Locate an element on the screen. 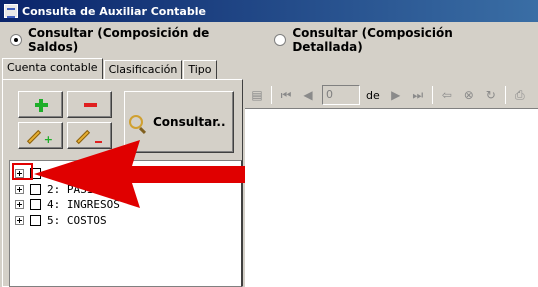  annotation-highlight-box is located at coordinates (22, 171).